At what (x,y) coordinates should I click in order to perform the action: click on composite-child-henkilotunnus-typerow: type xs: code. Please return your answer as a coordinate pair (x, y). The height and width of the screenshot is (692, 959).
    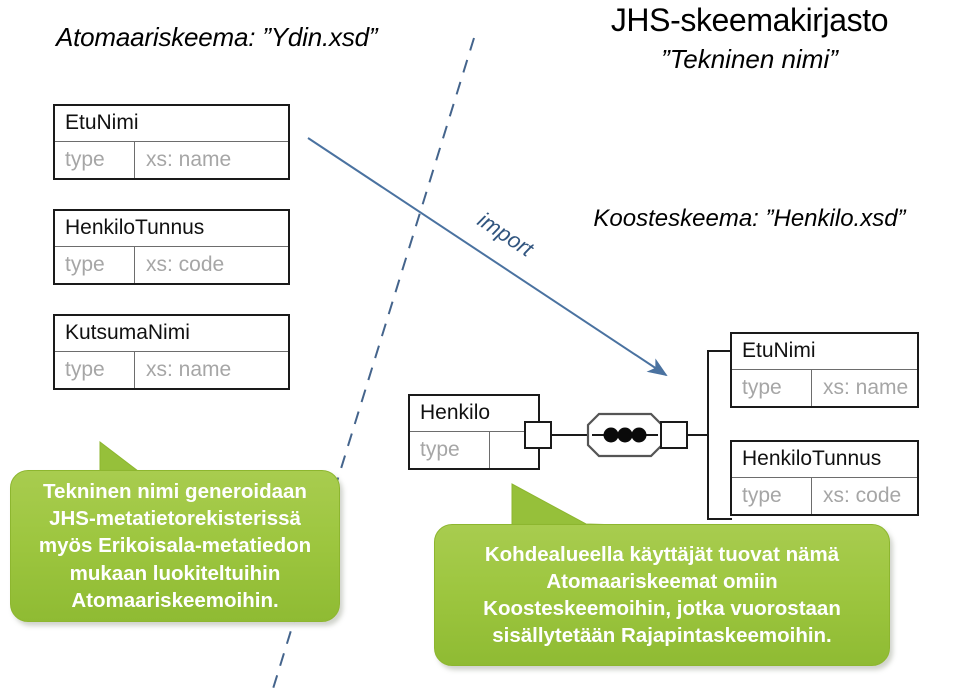
    Looking at the image, I should click on (824, 496).